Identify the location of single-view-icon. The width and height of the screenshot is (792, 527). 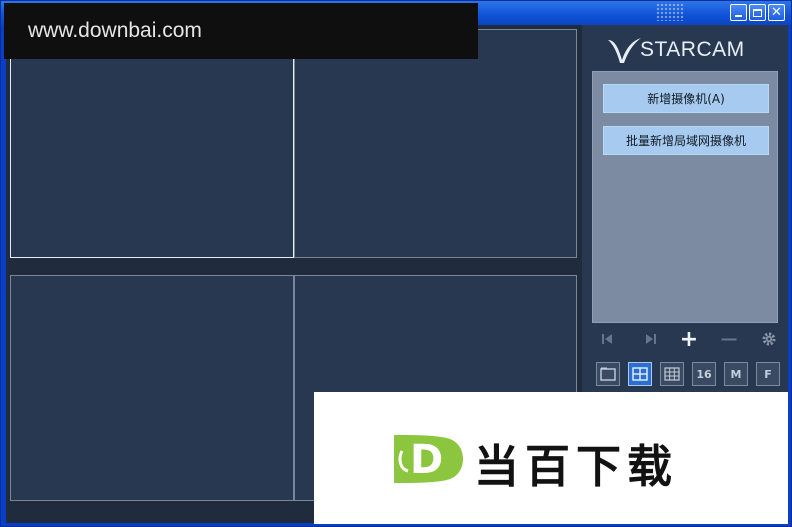
(608, 374).